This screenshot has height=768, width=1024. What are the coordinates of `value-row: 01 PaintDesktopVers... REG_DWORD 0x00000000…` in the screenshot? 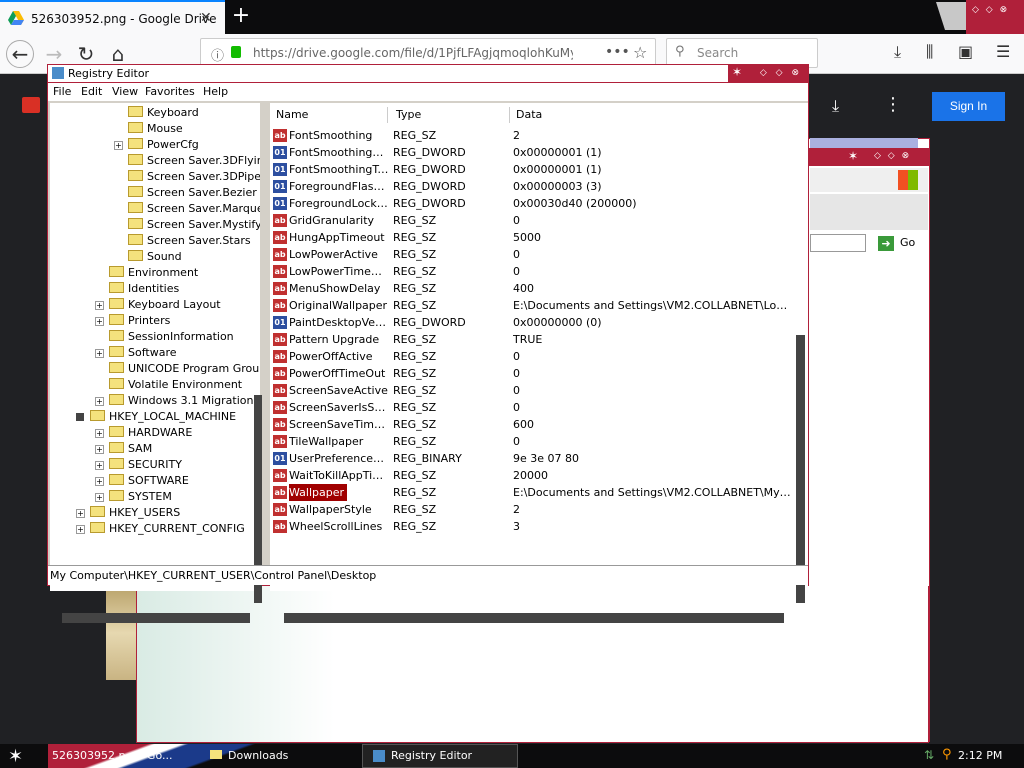 It's located at (530, 322).